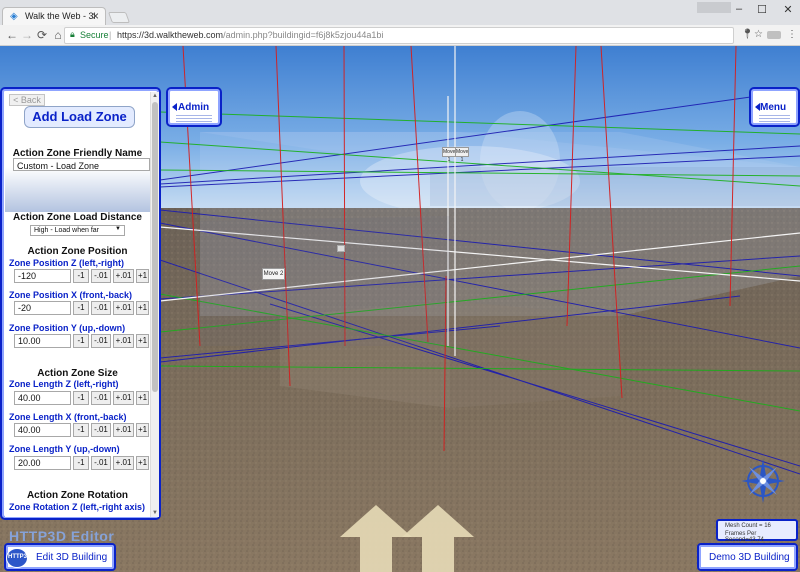 The image size is (800, 572). What do you see at coordinates (95, 16) in the screenshot?
I see `tab-close-icon: ×` at bounding box center [95, 16].